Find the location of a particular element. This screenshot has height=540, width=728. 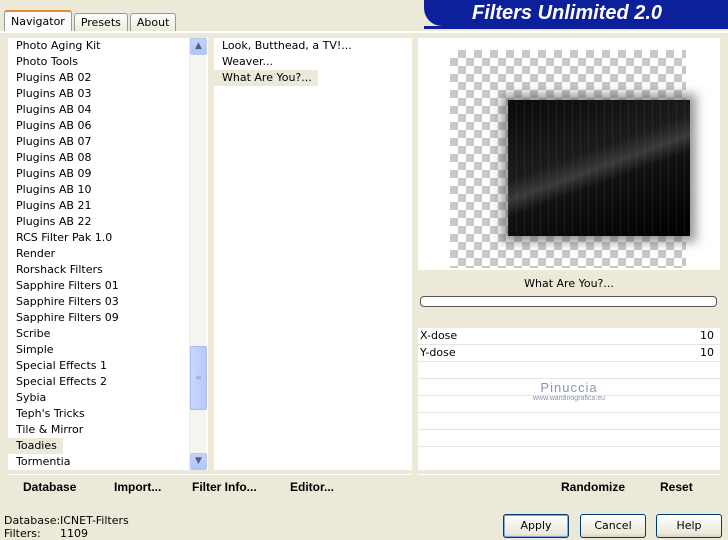

filters-label: Filters: is located at coordinates (22, 533).